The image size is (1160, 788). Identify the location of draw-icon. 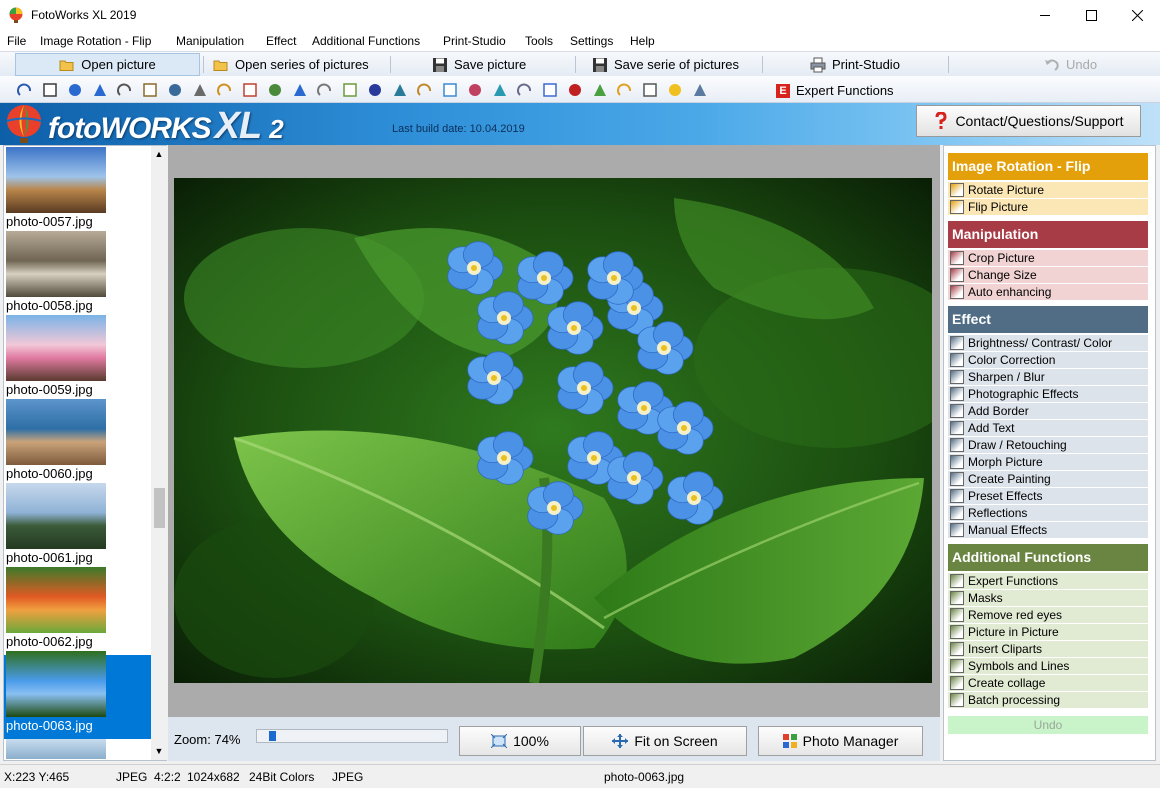
(400, 90).